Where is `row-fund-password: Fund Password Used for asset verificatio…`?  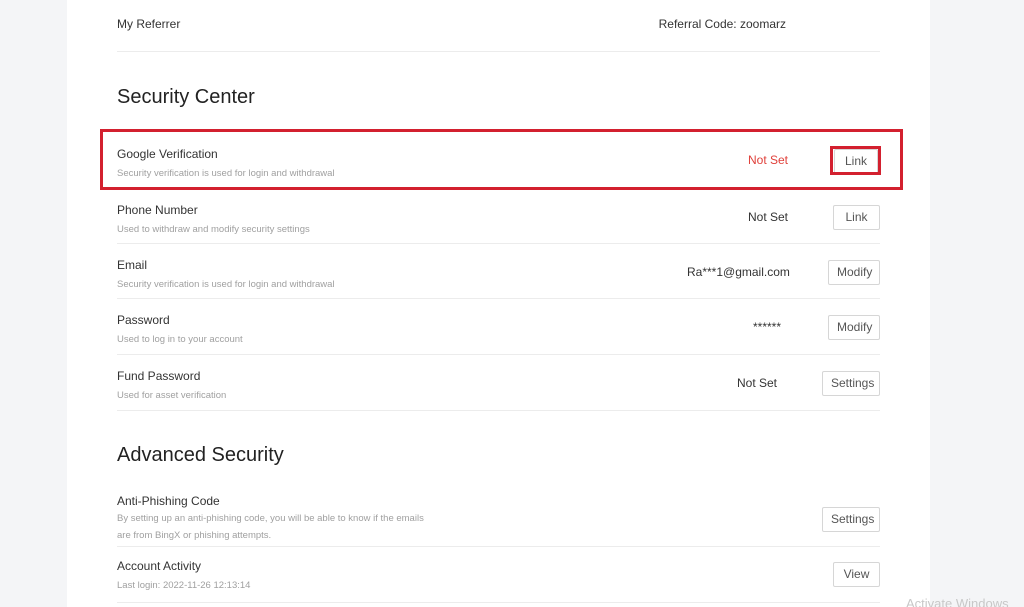
row-fund-password: Fund Password Used for asset verificatio… is located at coordinates (498, 383).